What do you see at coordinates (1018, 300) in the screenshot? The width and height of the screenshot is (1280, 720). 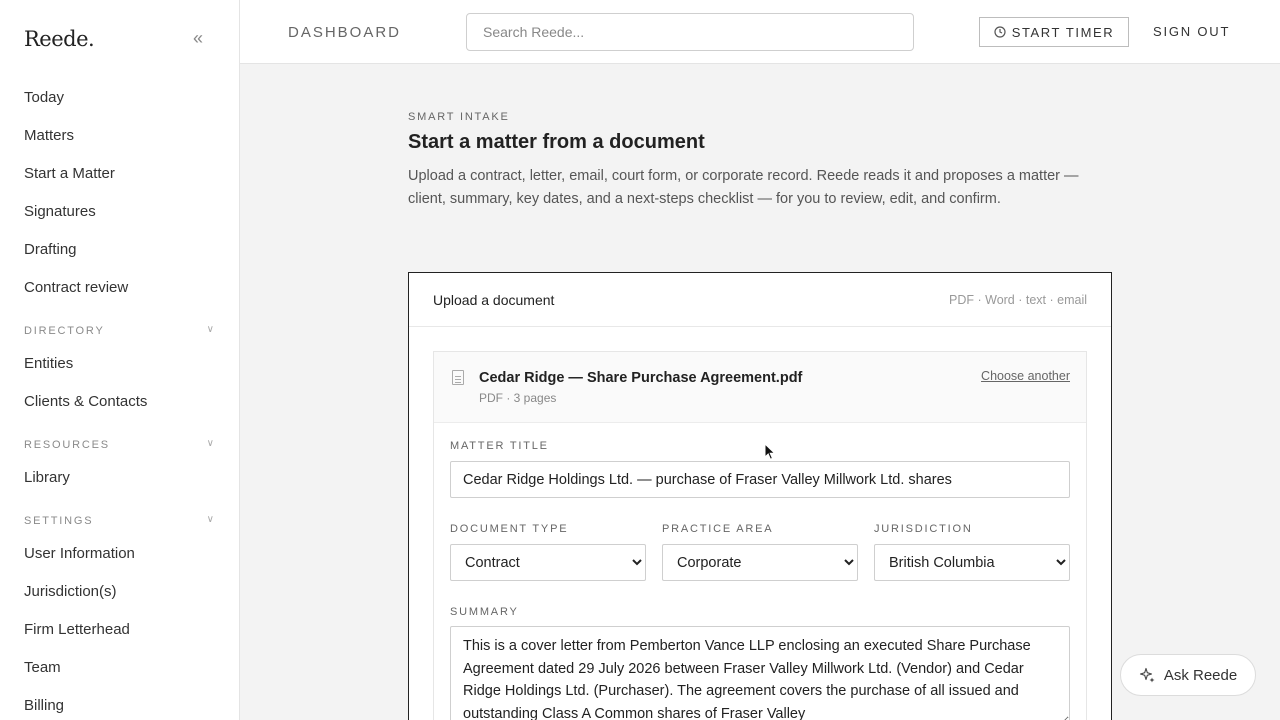 I see `supported-formats: PDF · Word · text · email` at bounding box center [1018, 300].